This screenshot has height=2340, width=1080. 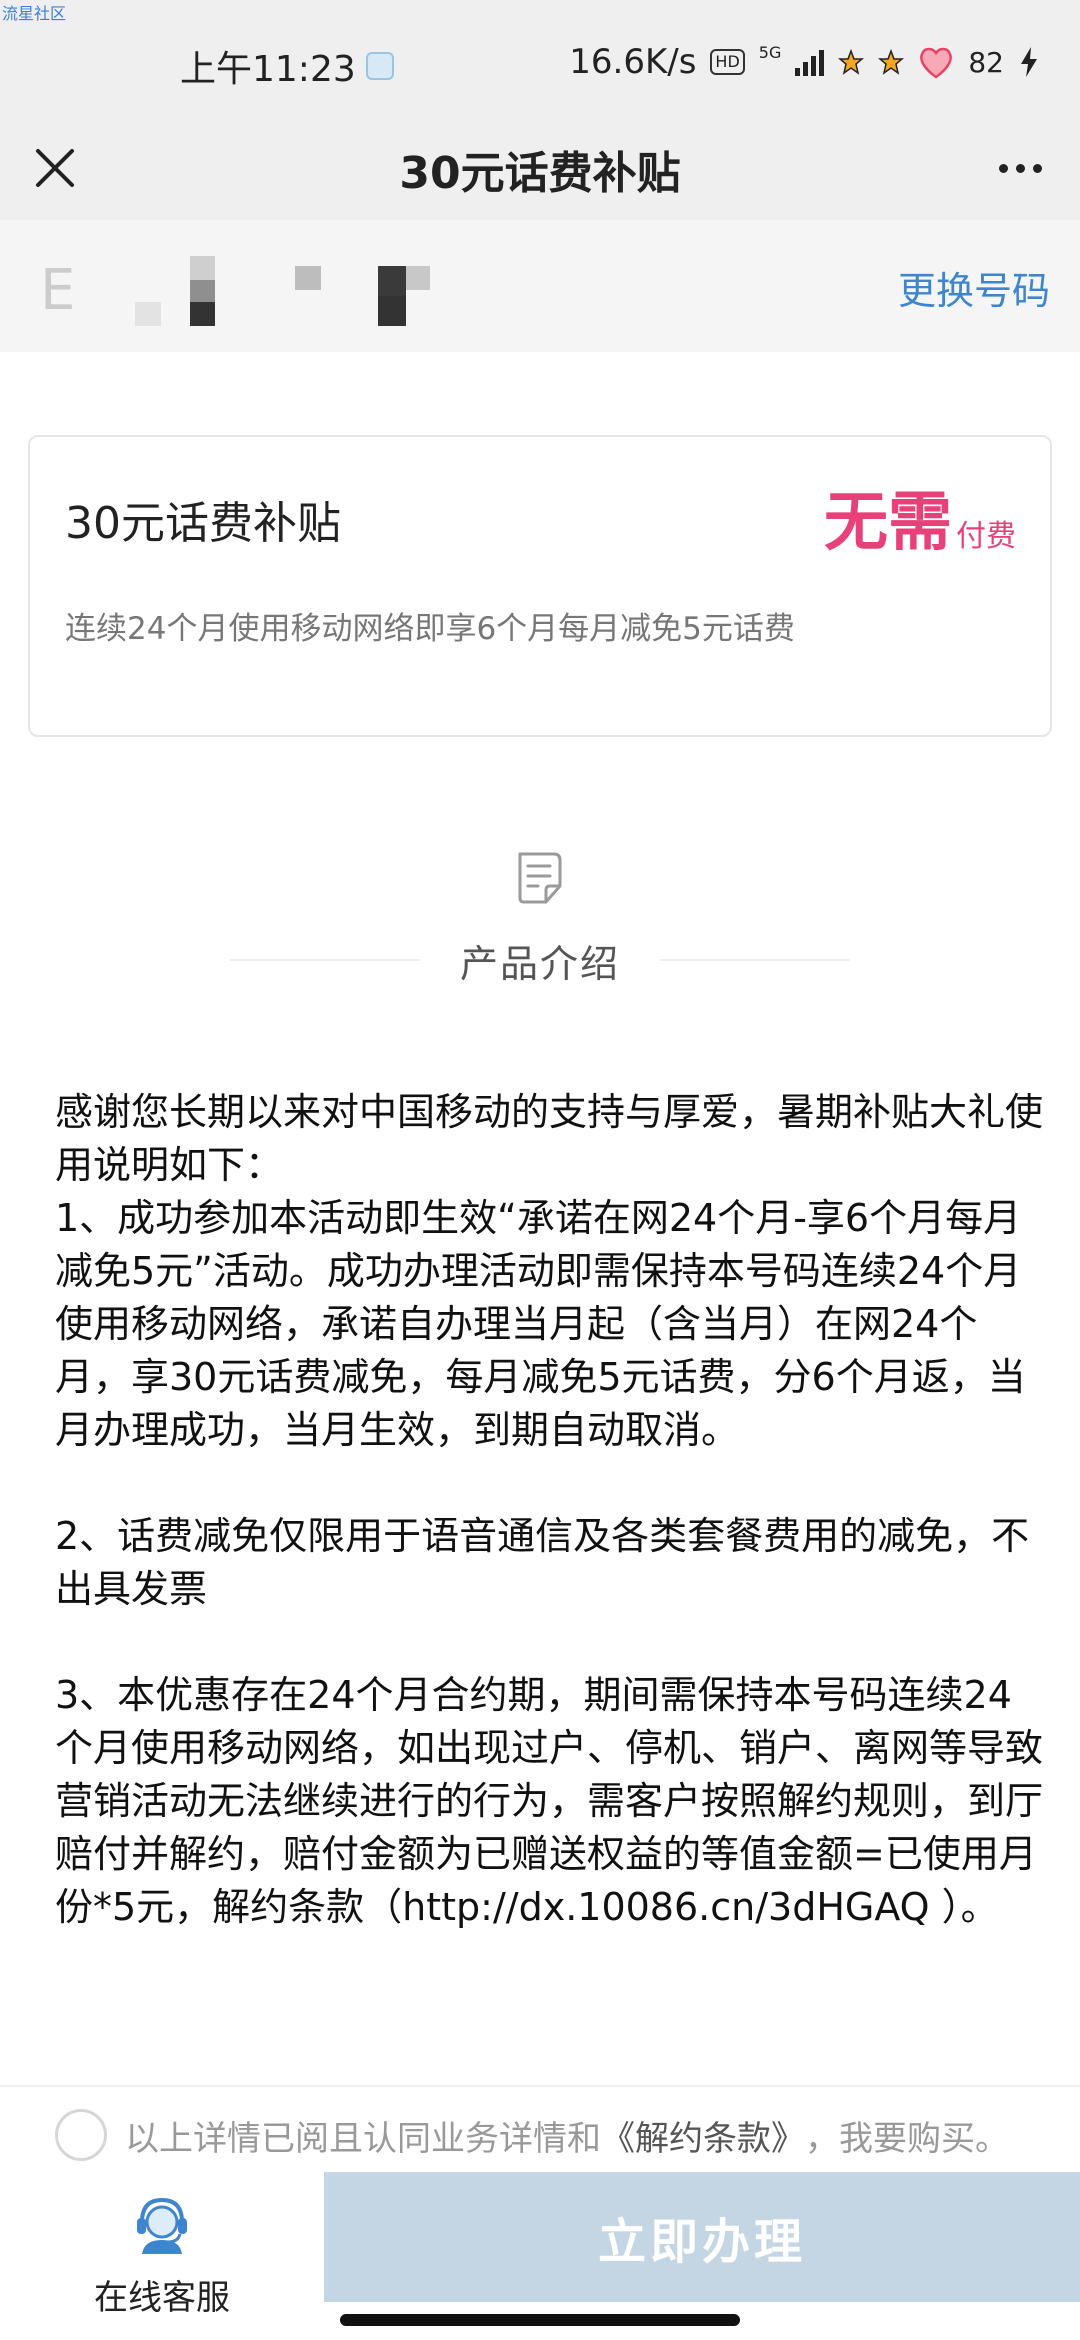 I want to click on nav-bar: 30元话费补贴, so click(x=540, y=172).